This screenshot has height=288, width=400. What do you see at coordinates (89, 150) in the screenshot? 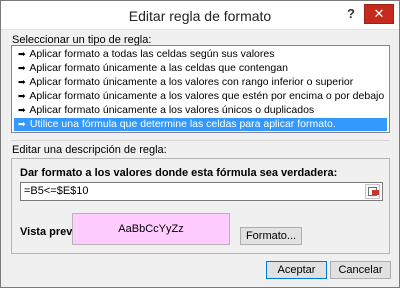
I see `rule-description-label: Editar una descripción de regla:` at bounding box center [89, 150].